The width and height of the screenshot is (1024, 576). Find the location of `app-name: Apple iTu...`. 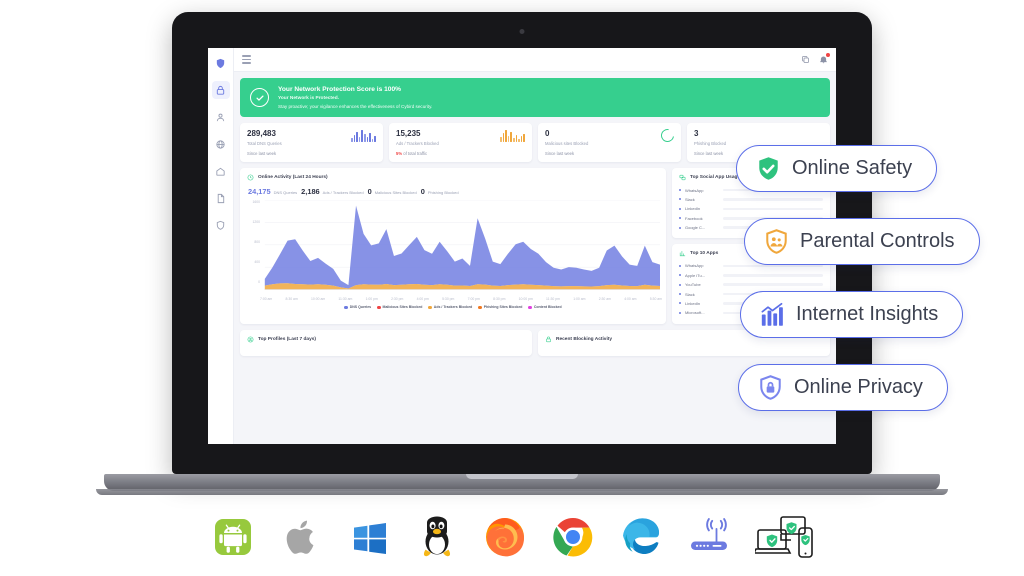

app-name: Apple iTu... is located at coordinates (695, 275).